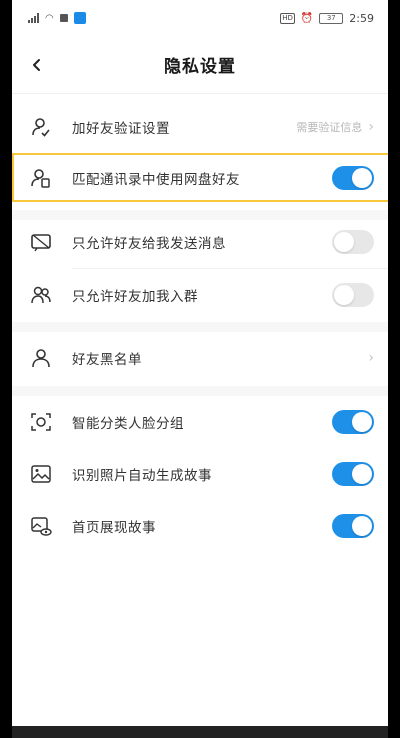  I want to click on status-time: 2:59, so click(361, 18).